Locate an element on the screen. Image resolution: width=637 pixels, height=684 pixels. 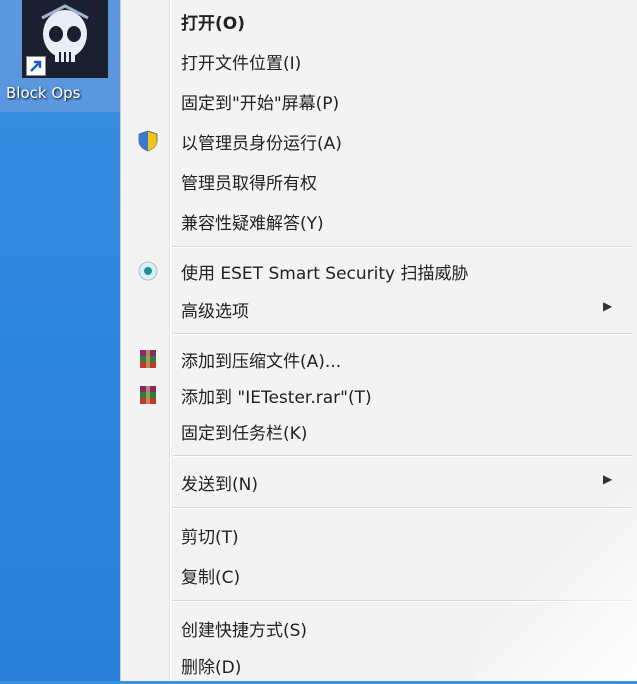
menu-item-label: 兼容性疑难解答(Y) is located at coordinates (252, 224).